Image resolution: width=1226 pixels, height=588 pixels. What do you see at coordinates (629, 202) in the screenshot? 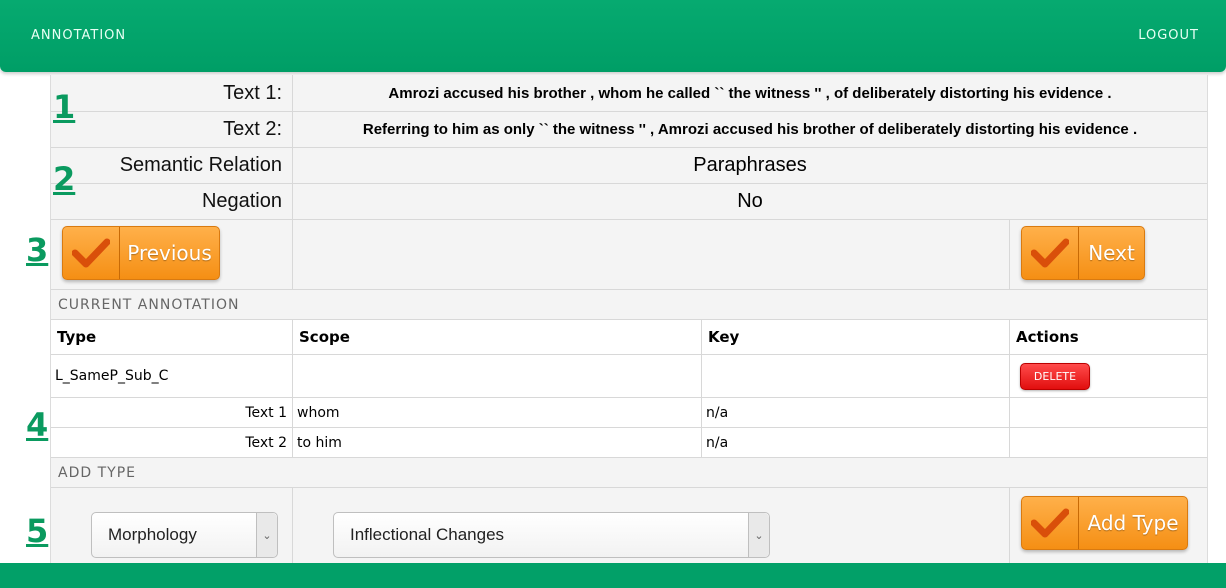
I see `negation-row: Negation No` at bounding box center [629, 202].